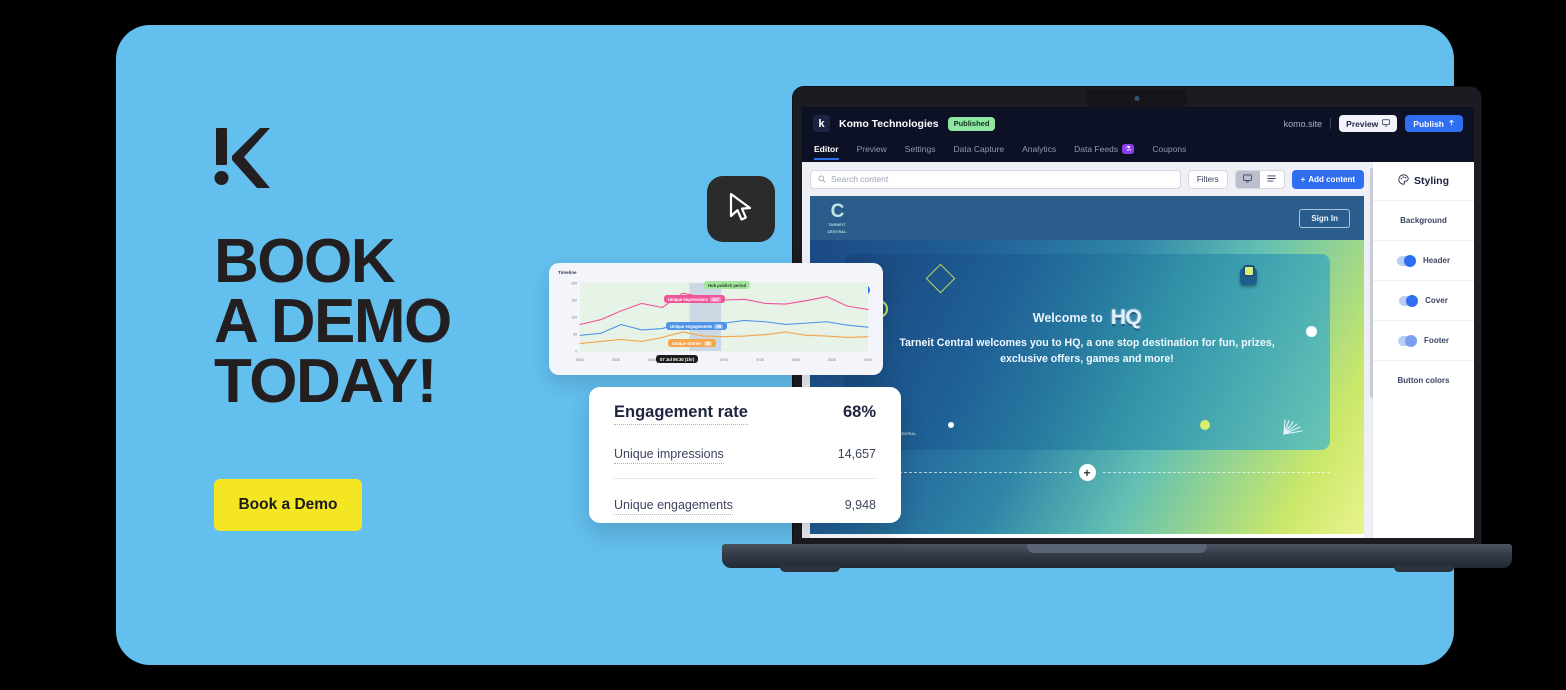 Image resolution: width=1566 pixels, height=690 pixels. What do you see at coordinates (716, 299) in the screenshot?
I see `chart-label-impressions-value: 167` at bounding box center [716, 299].